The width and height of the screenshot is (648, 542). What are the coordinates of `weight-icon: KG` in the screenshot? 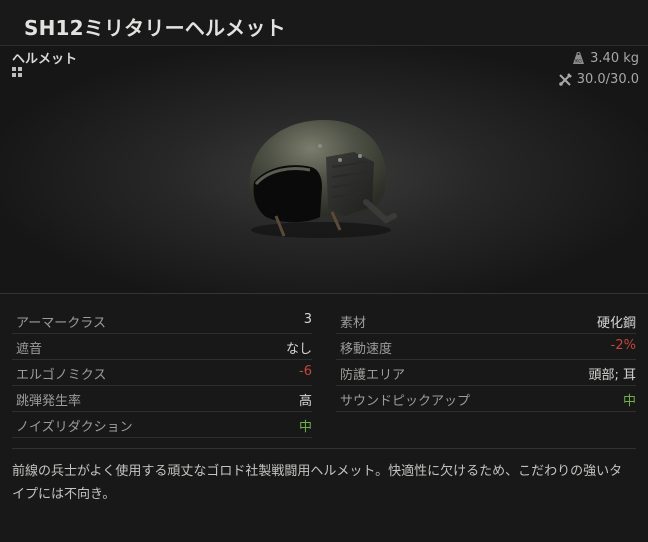 It's located at (579, 58).